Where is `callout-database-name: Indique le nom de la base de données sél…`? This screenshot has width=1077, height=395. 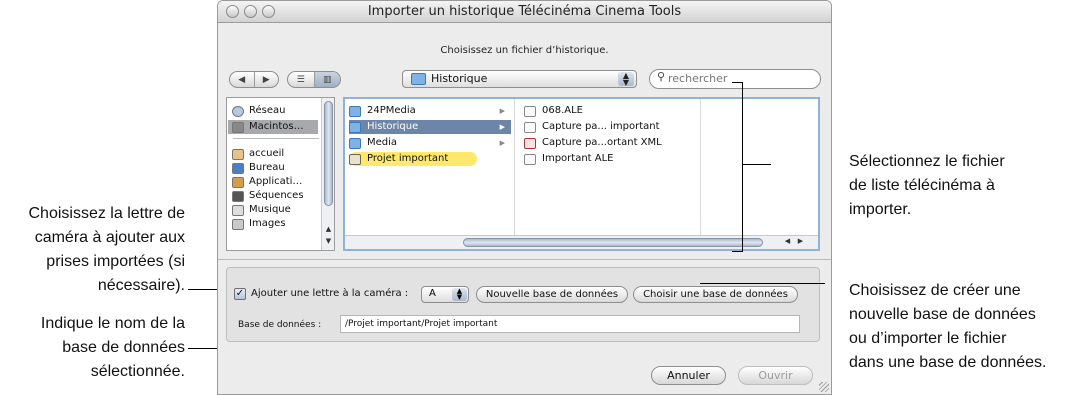
callout-database-name: Indique le nom de la base de données sél… is located at coordinates (92, 348).